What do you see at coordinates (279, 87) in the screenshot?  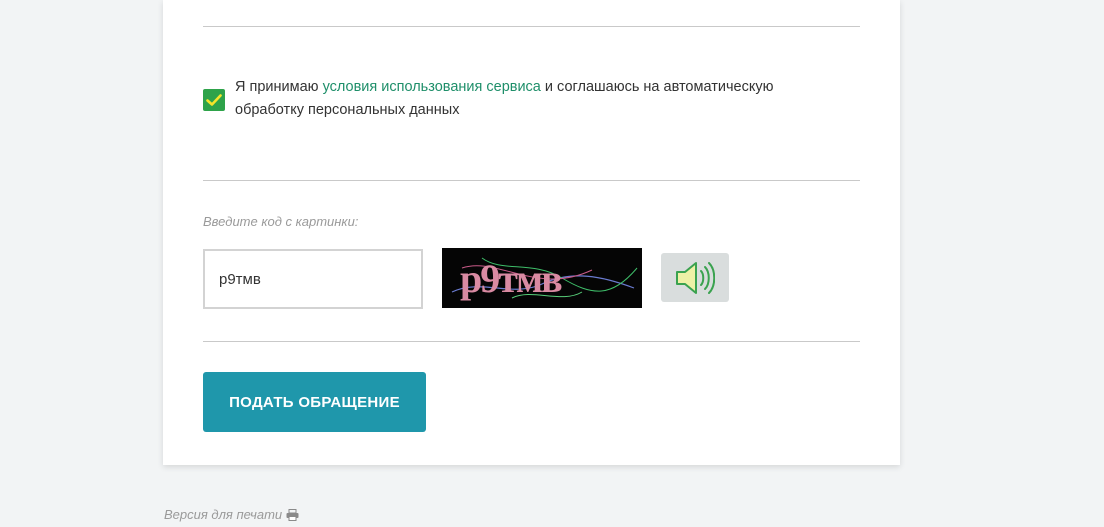 I see `consent-text-before: Я принимаю` at bounding box center [279, 87].